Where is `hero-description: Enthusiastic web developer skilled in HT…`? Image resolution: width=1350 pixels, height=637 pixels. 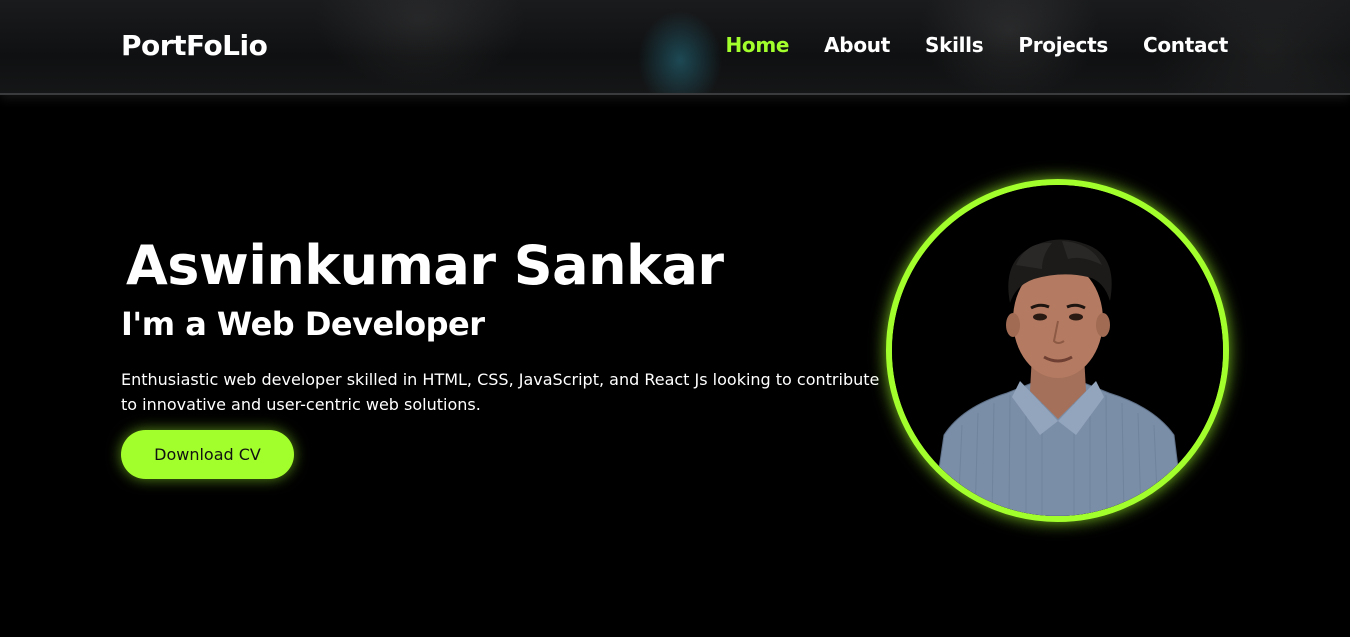 hero-description: Enthusiastic web developer skilled in HT… is located at coordinates (500, 392).